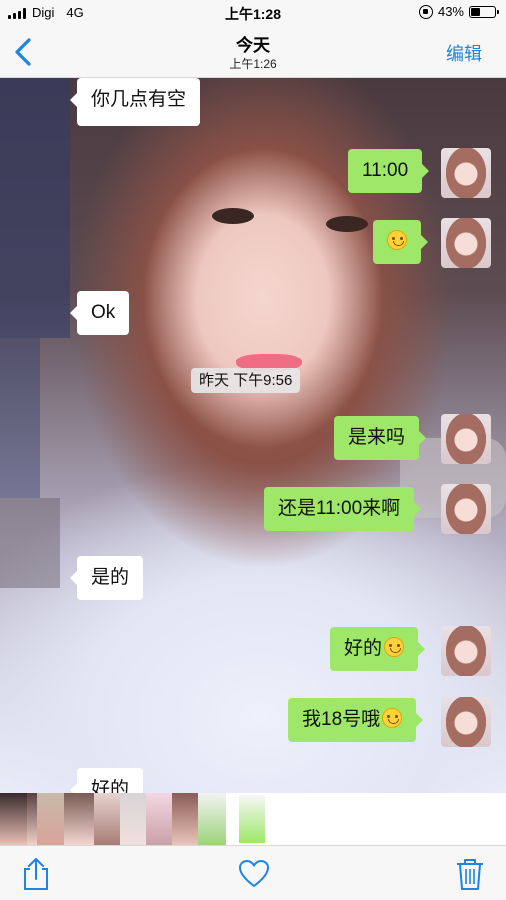  I want to click on thumbnail-strip, so click(253, 819).